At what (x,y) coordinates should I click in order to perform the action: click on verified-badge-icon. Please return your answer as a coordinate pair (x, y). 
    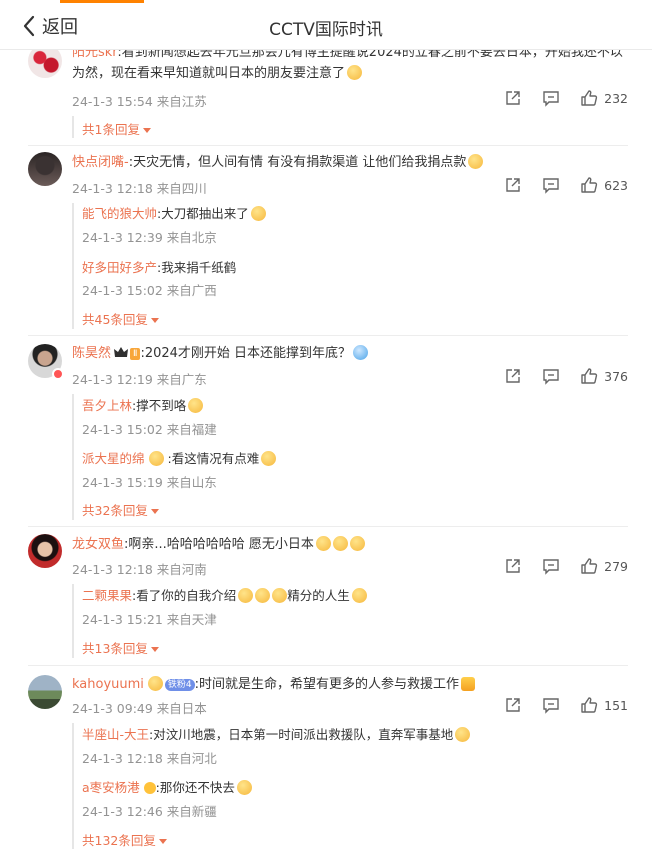
    Looking at the image, I should click on (58, 374).